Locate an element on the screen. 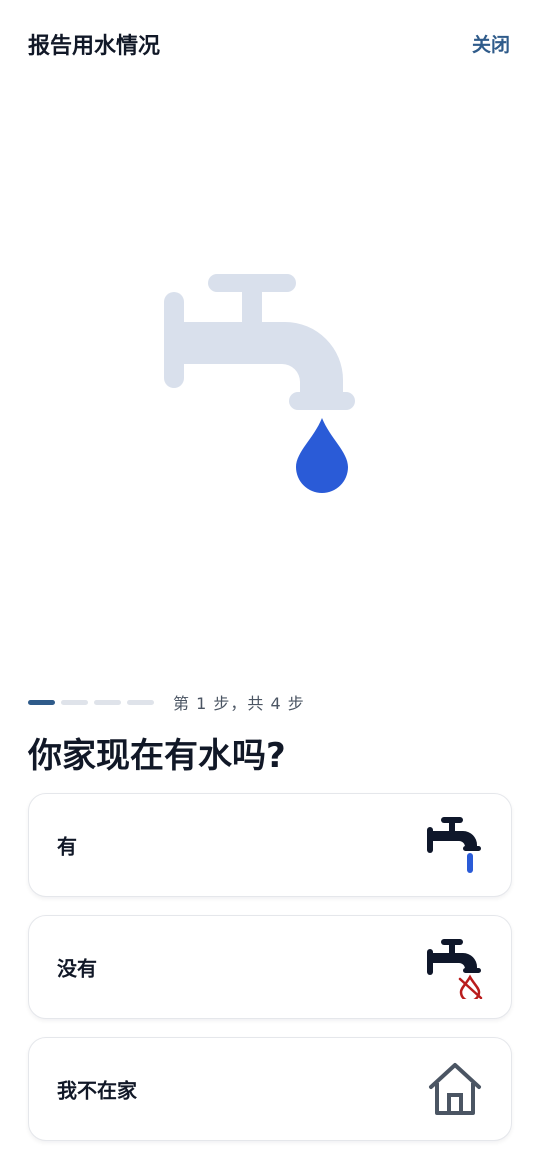  step-indicator-text: 第 1 步，共 4 步 is located at coordinates (239, 703).